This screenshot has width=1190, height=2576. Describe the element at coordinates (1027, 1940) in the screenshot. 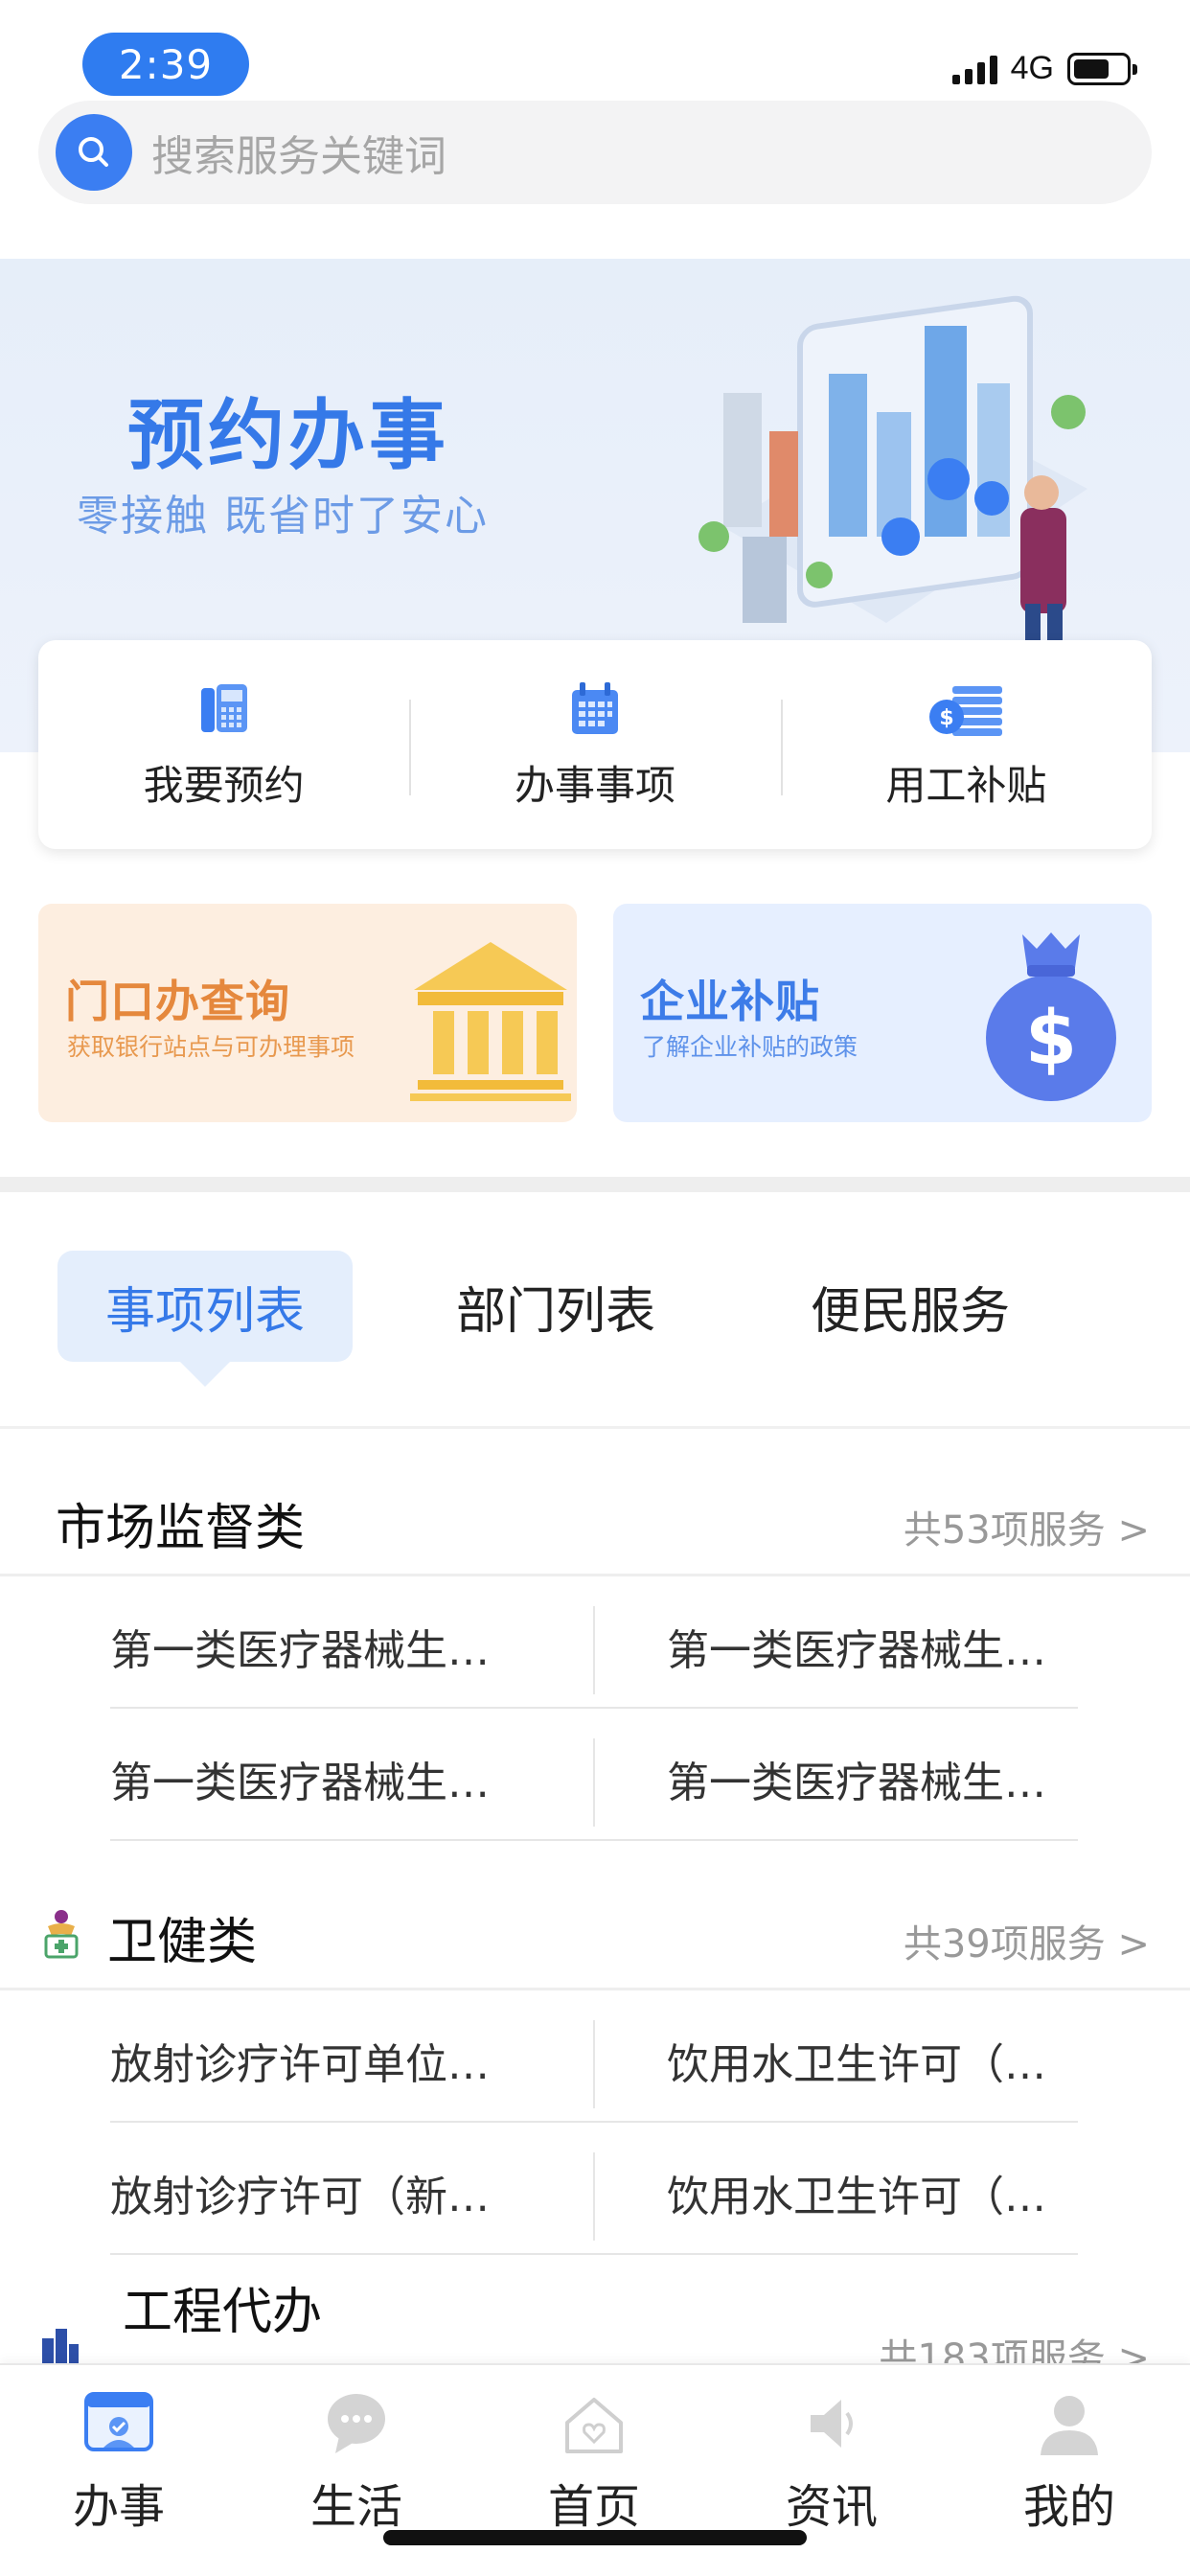

I see `category-count-link: 共39项服务 >` at that location.